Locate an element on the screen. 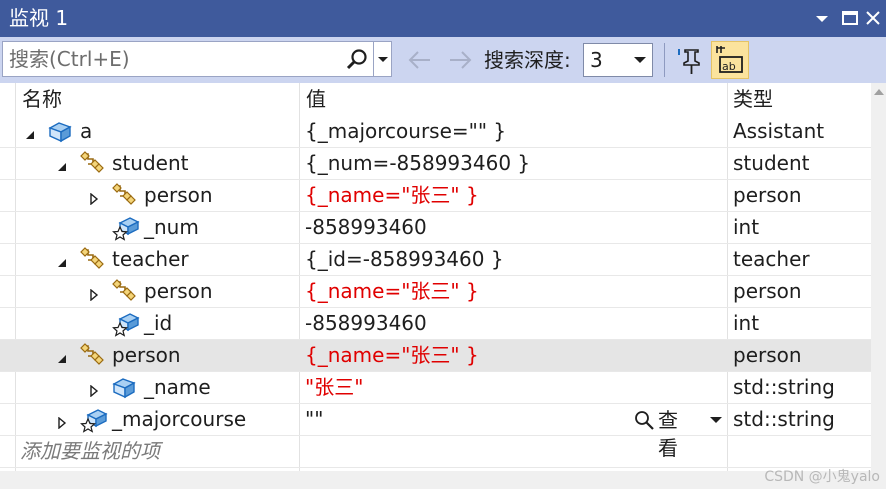 This screenshot has width=886, height=489. svg-text: ab is located at coordinates (729, 66).